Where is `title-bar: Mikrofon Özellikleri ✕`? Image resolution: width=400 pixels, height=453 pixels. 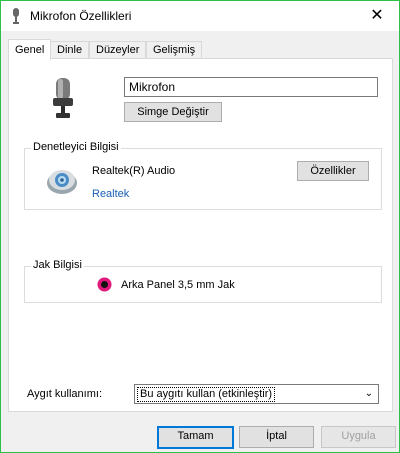
title-bar: Mikrofon Özellikleri ✕ is located at coordinates (200, 16).